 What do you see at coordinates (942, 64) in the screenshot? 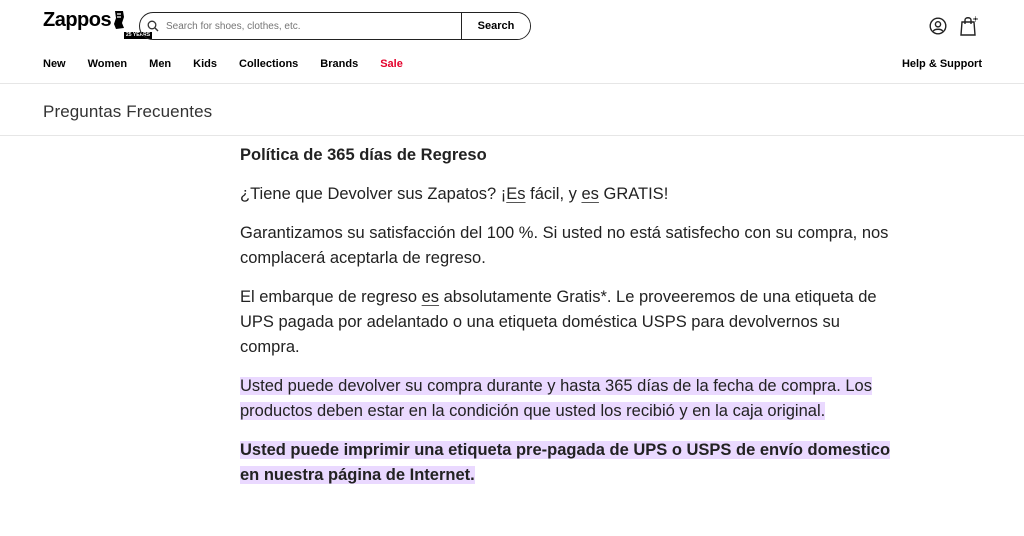
I see `help-support-link: Help & Support` at bounding box center [942, 64].